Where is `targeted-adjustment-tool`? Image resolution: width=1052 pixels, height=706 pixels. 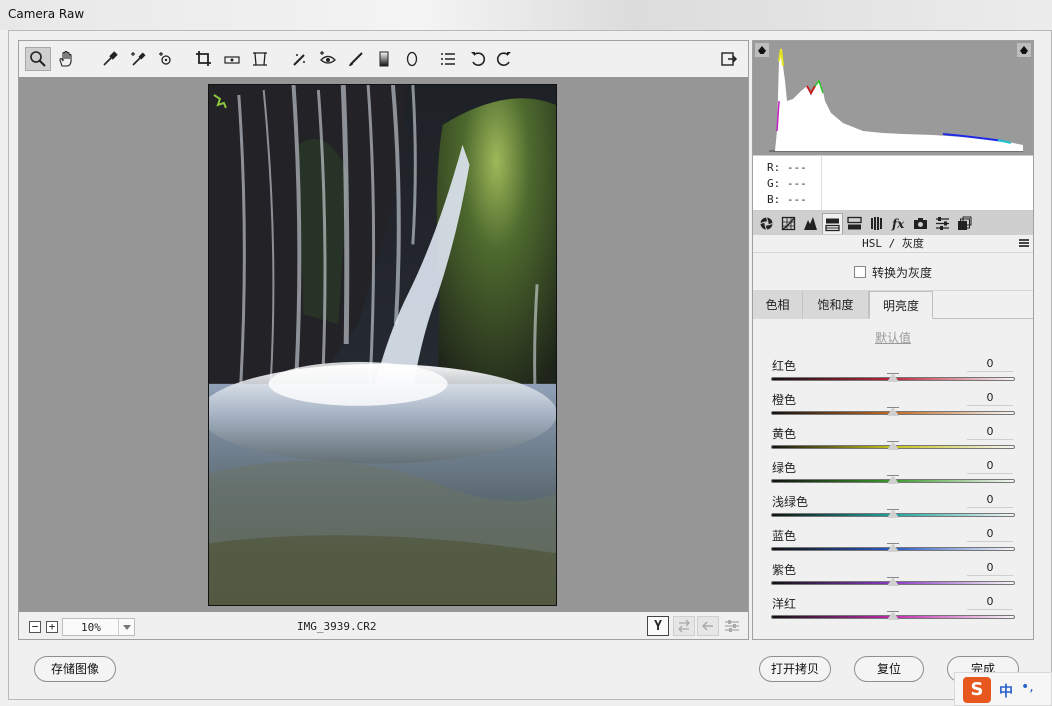 targeted-adjustment-tool is located at coordinates (166, 59).